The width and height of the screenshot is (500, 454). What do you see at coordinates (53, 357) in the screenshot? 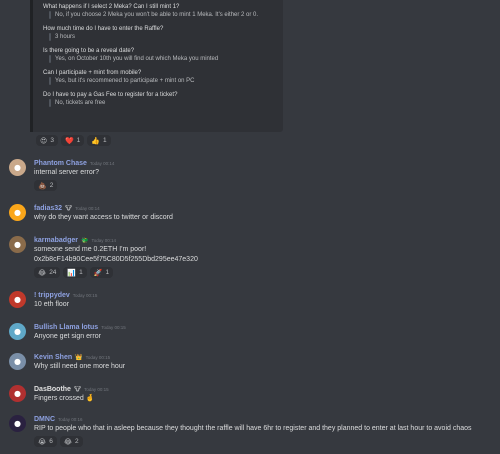
I see `author-name: Kevin Shen` at bounding box center [53, 357].